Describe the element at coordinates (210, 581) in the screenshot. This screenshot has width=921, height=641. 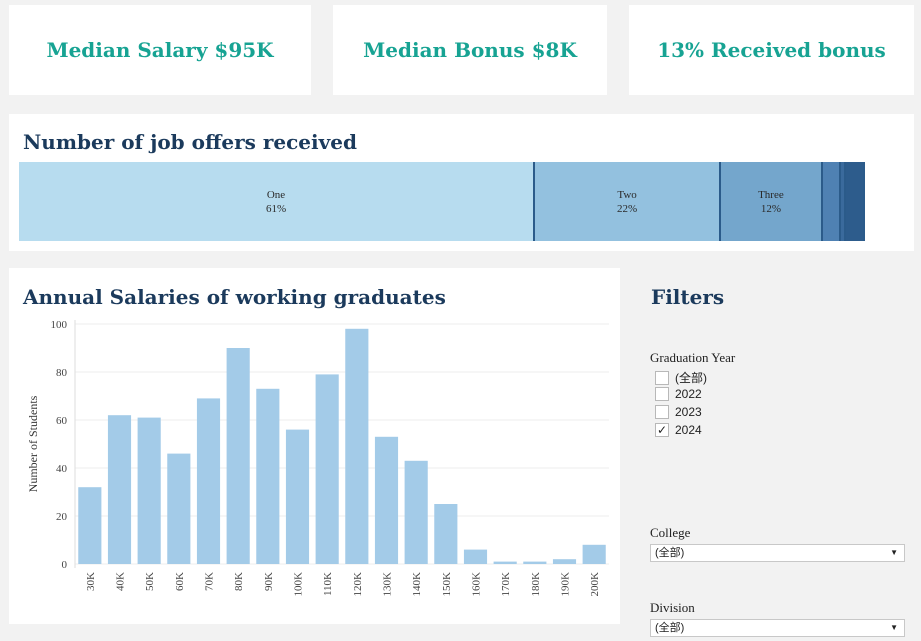
I see `x-tick-label: 70K` at that location.